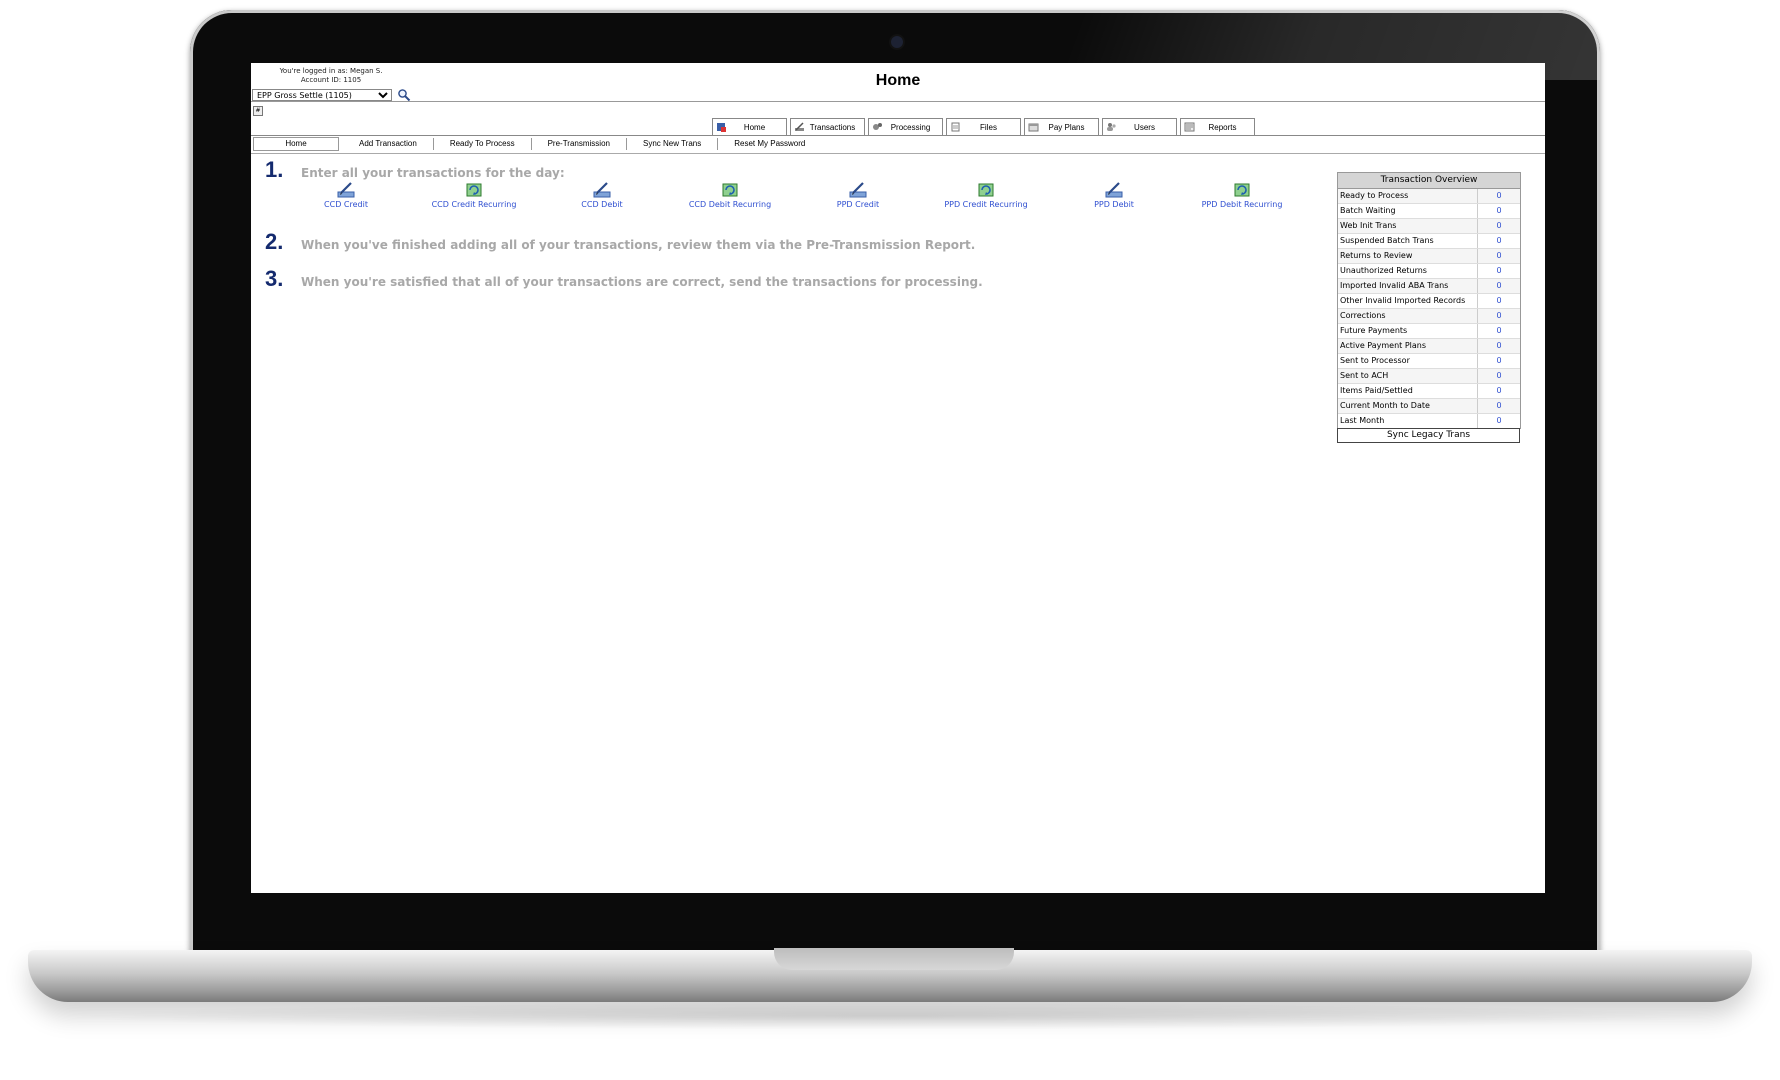  I want to click on subnav-ready-to-process: Ready To Process, so click(483, 144).